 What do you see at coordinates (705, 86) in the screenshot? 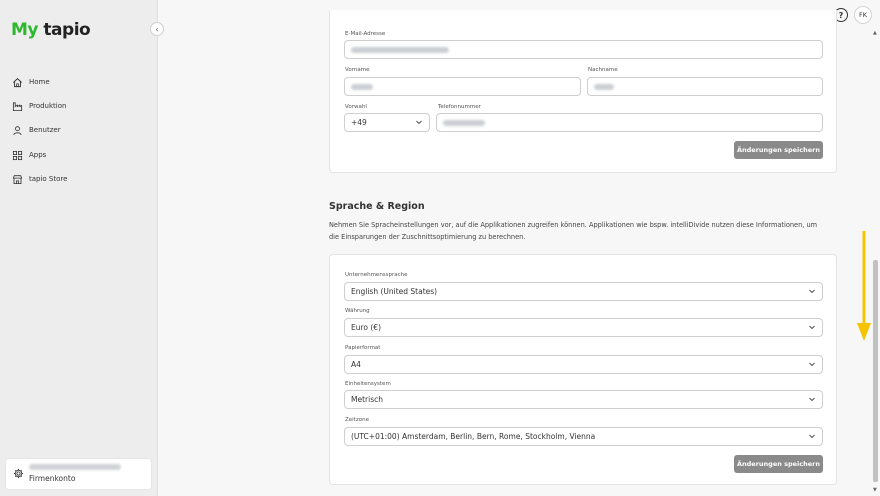
I see `last-name-field` at bounding box center [705, 86].